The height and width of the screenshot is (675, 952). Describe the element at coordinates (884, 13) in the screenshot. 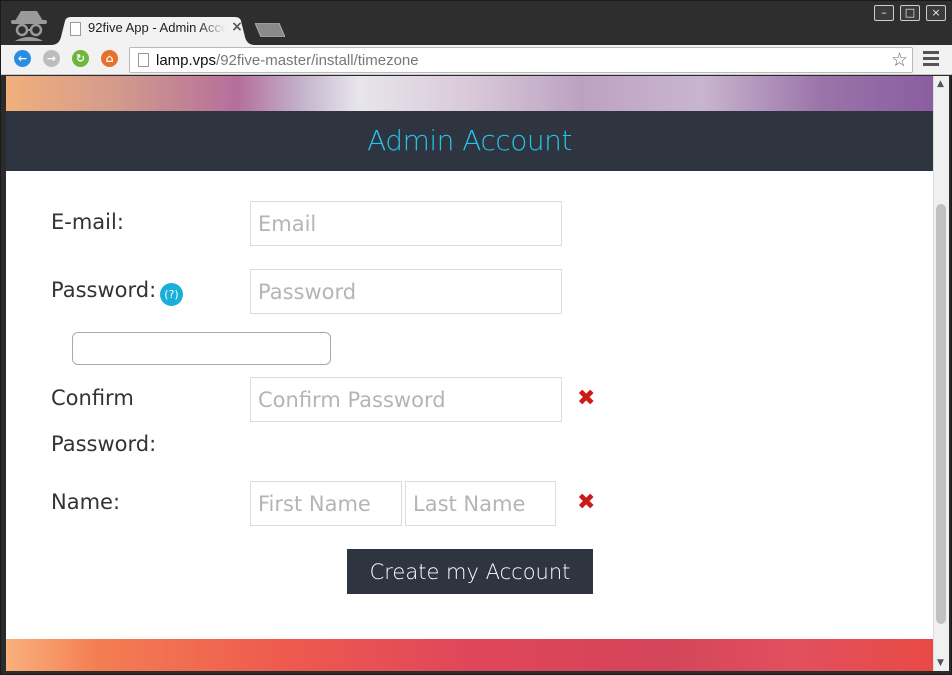

I see `minimize-button: –` at that location.